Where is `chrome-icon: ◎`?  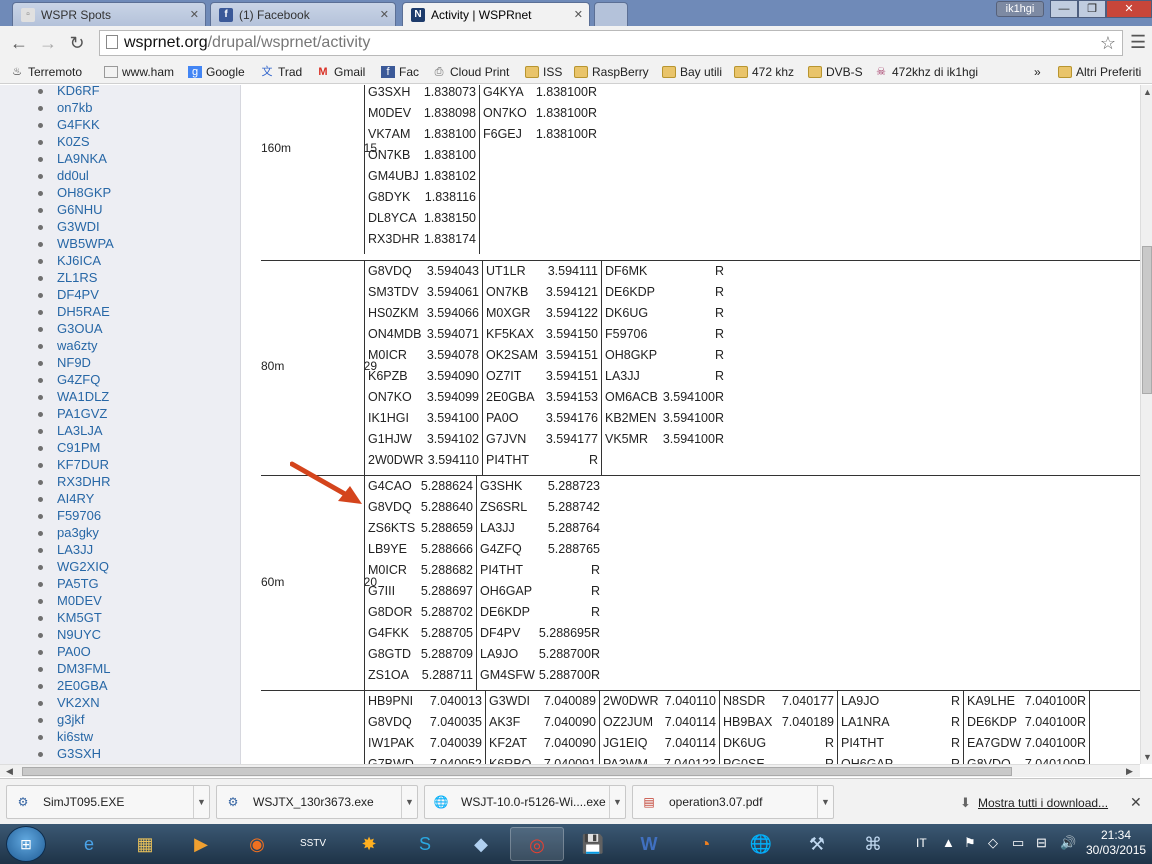 chrome-icon: ◎ is located at coordinates (537, 844).